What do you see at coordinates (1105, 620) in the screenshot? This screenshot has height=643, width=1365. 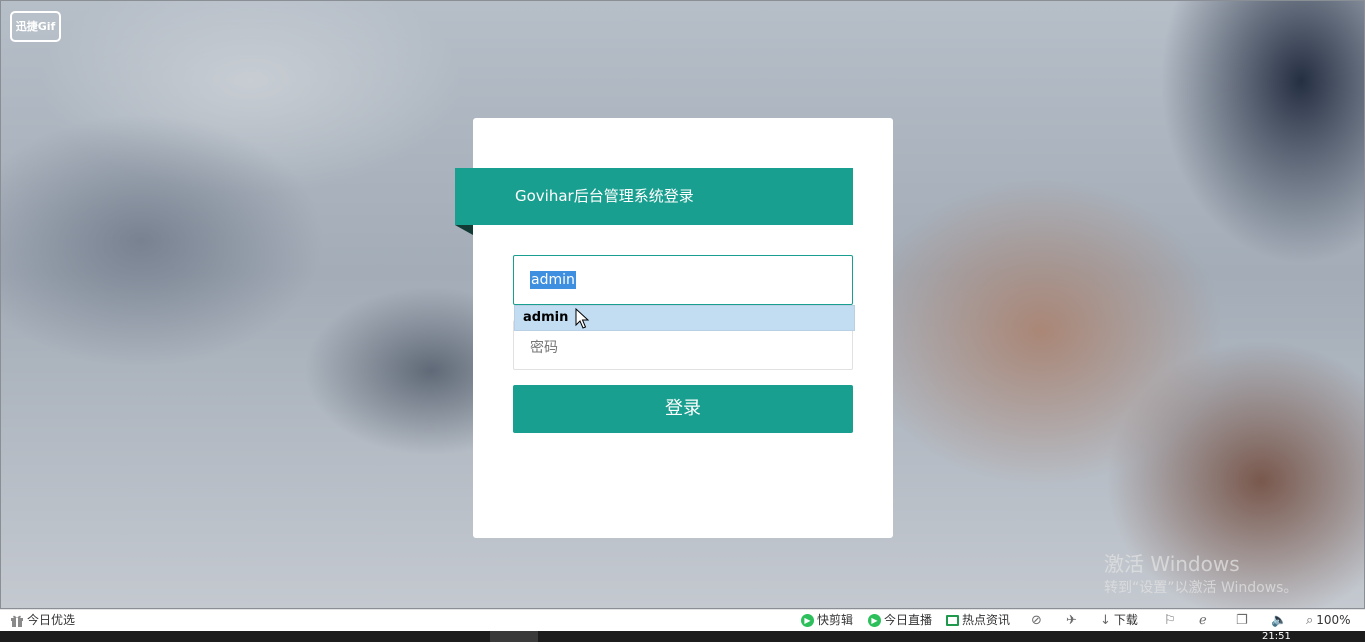 I see `download-arrow-icon: ↓` at bounding box center [1105, 620].